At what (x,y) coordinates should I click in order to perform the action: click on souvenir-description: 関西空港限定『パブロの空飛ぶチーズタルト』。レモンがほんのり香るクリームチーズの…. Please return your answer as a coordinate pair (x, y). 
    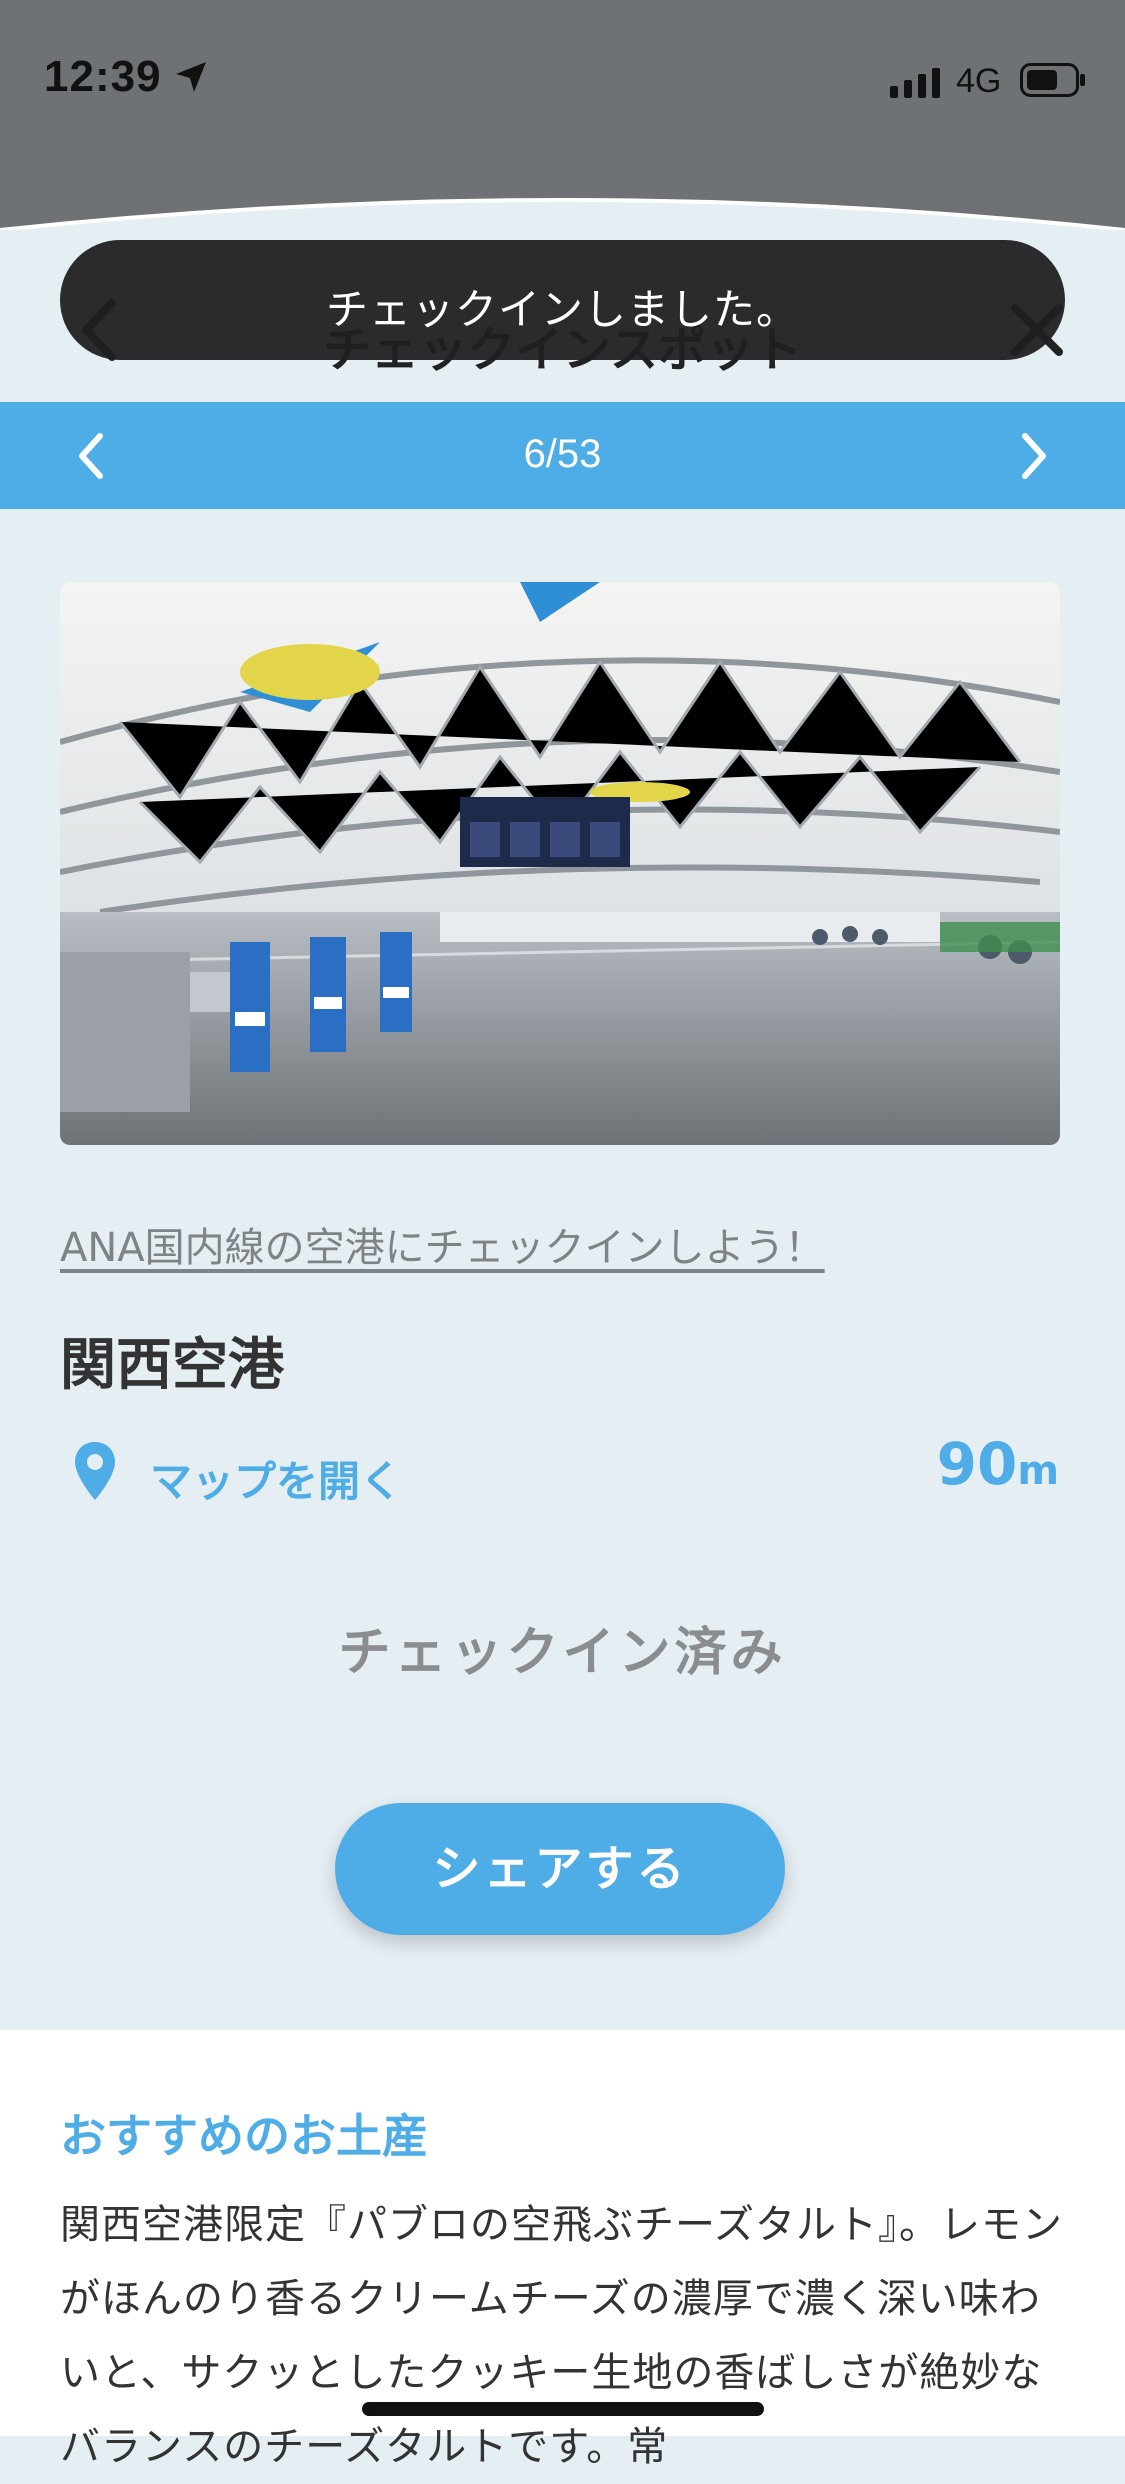
    Looking at the image, I should click on (561, 2336).